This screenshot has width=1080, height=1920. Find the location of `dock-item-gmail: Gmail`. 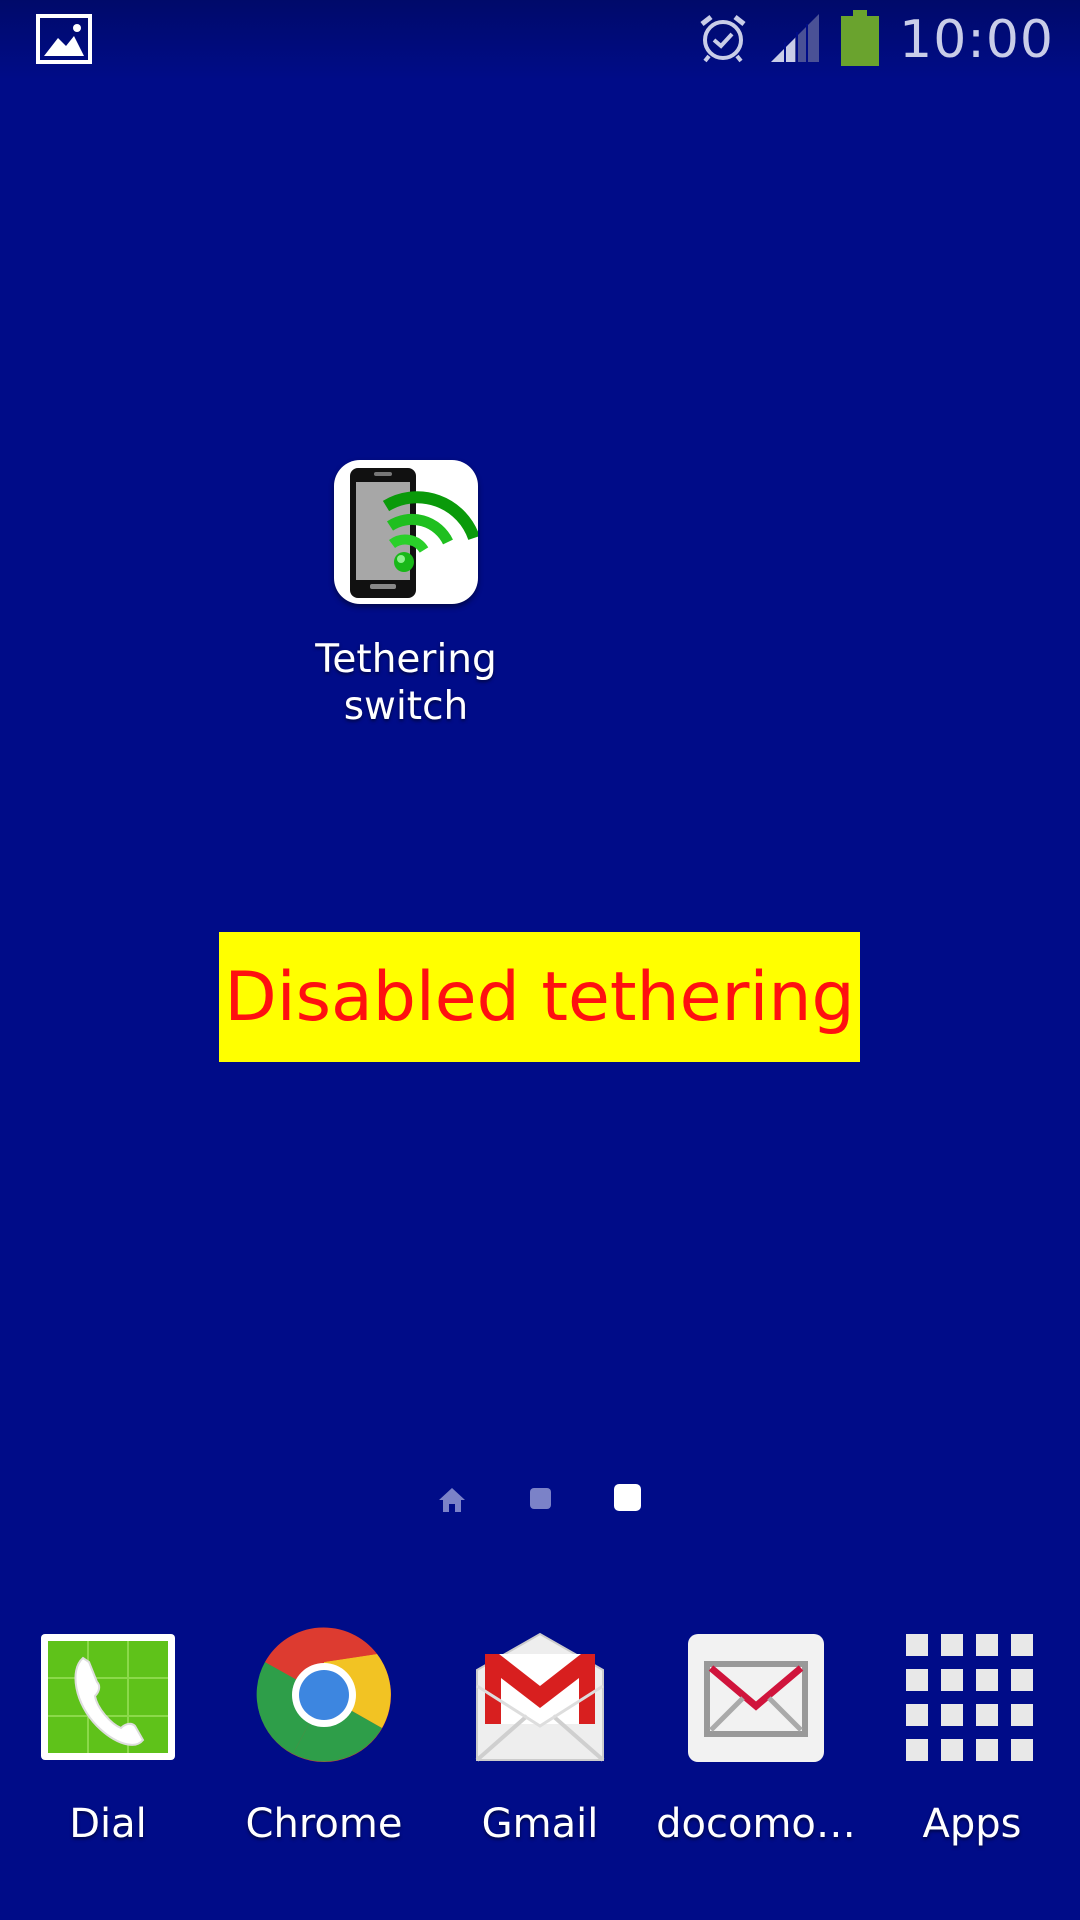

dock-item-gmail: Gmail is located at coordinates (540, 1737).